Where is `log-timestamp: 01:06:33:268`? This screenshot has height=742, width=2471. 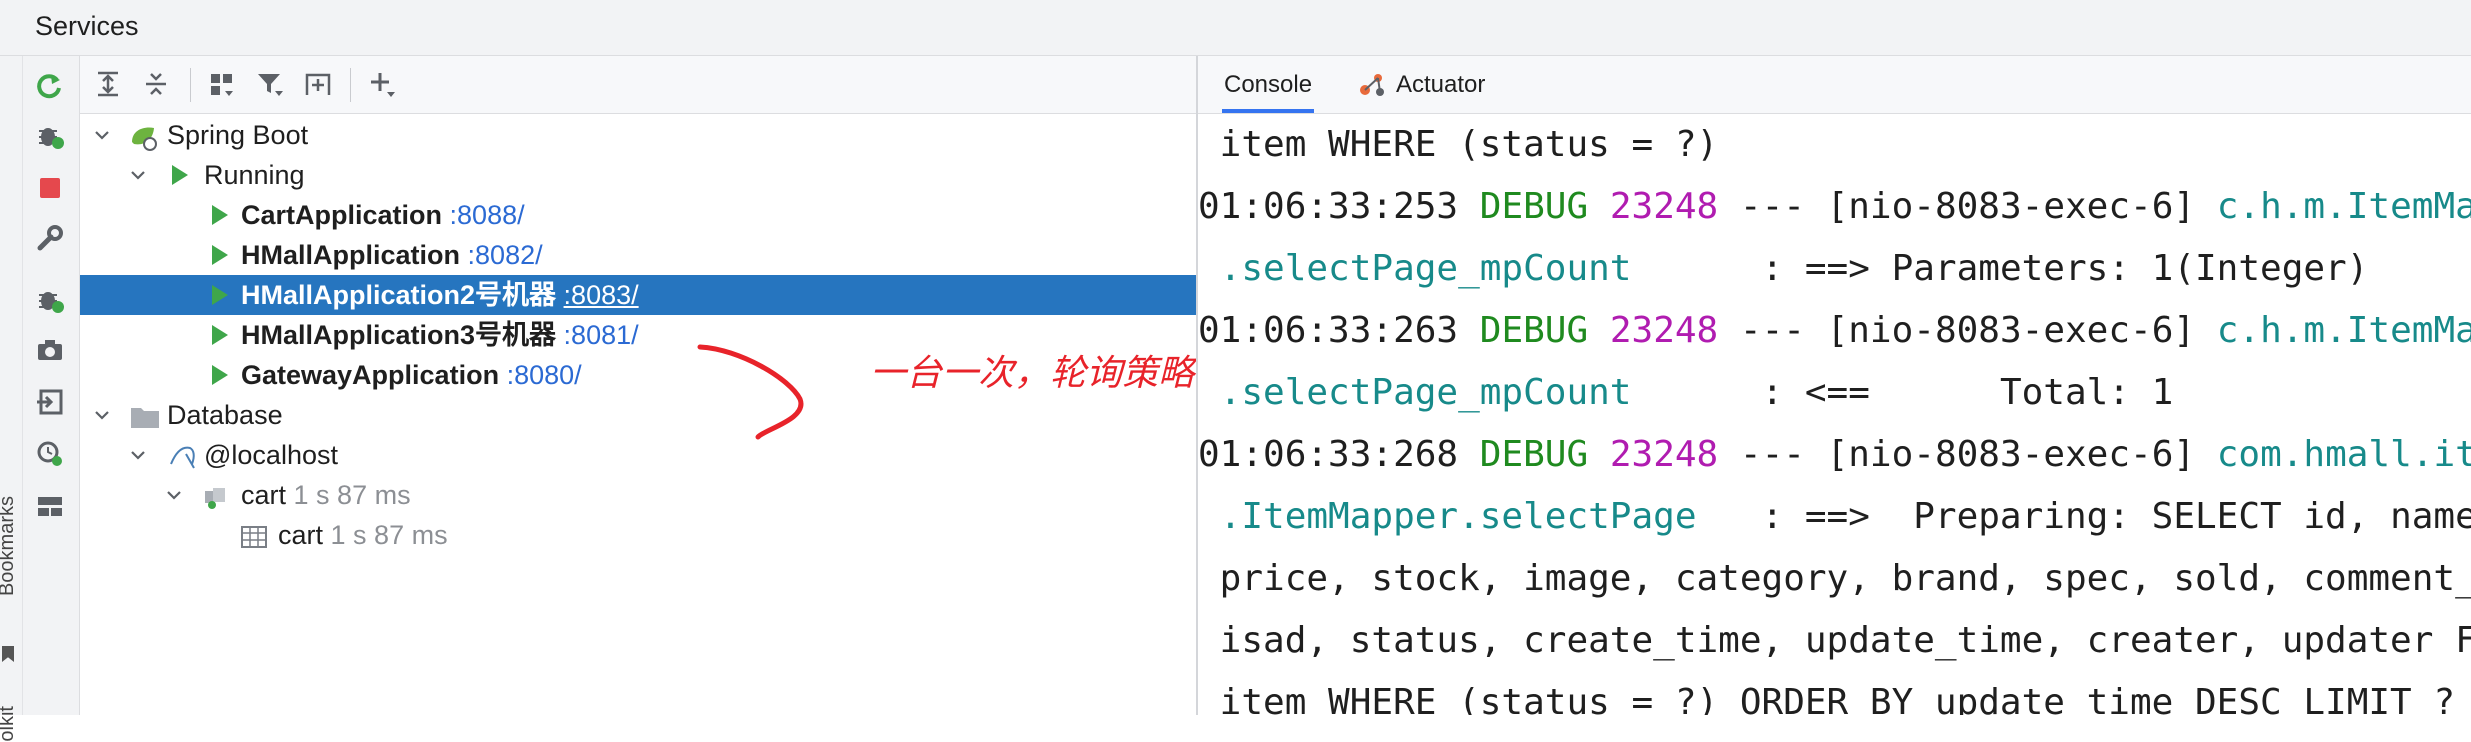 log-timestamp: 01:06:33:268 is located at coordinates (1328, 454).